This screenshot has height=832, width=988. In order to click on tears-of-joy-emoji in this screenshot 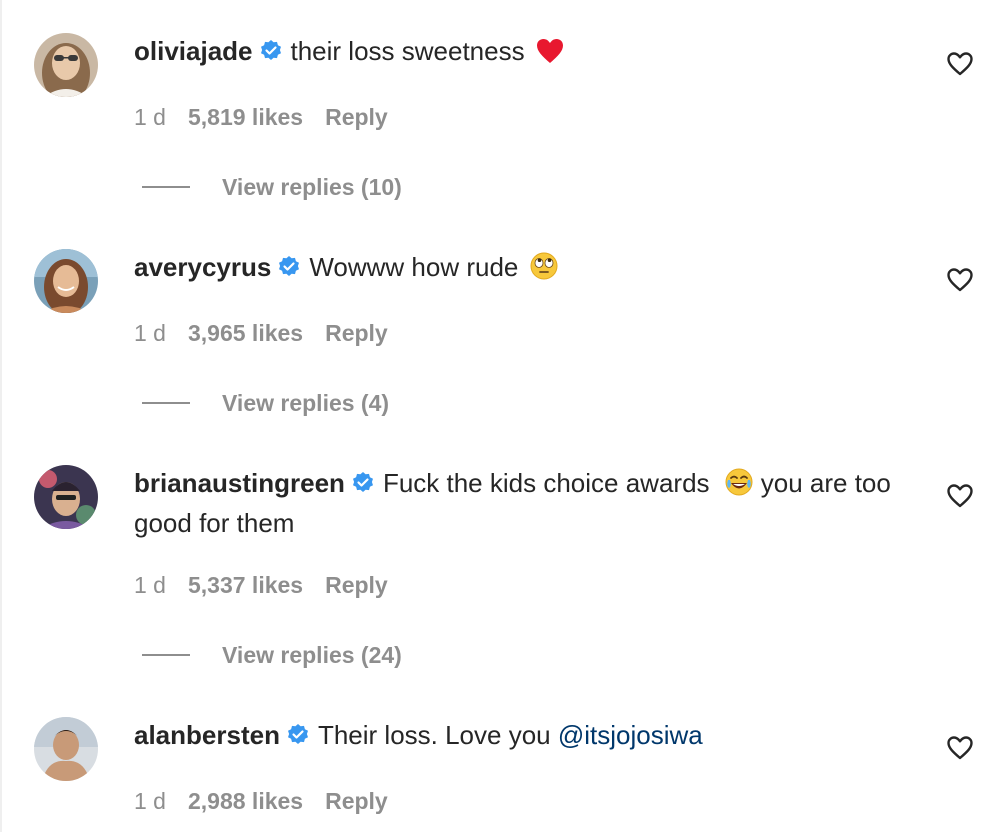, I will do `click(739, 486)`.